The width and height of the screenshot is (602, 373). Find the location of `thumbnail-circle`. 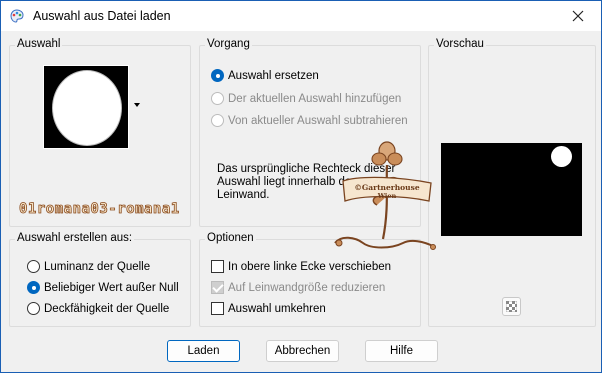

thumbnail-circle is located at coordinates (87, 108).